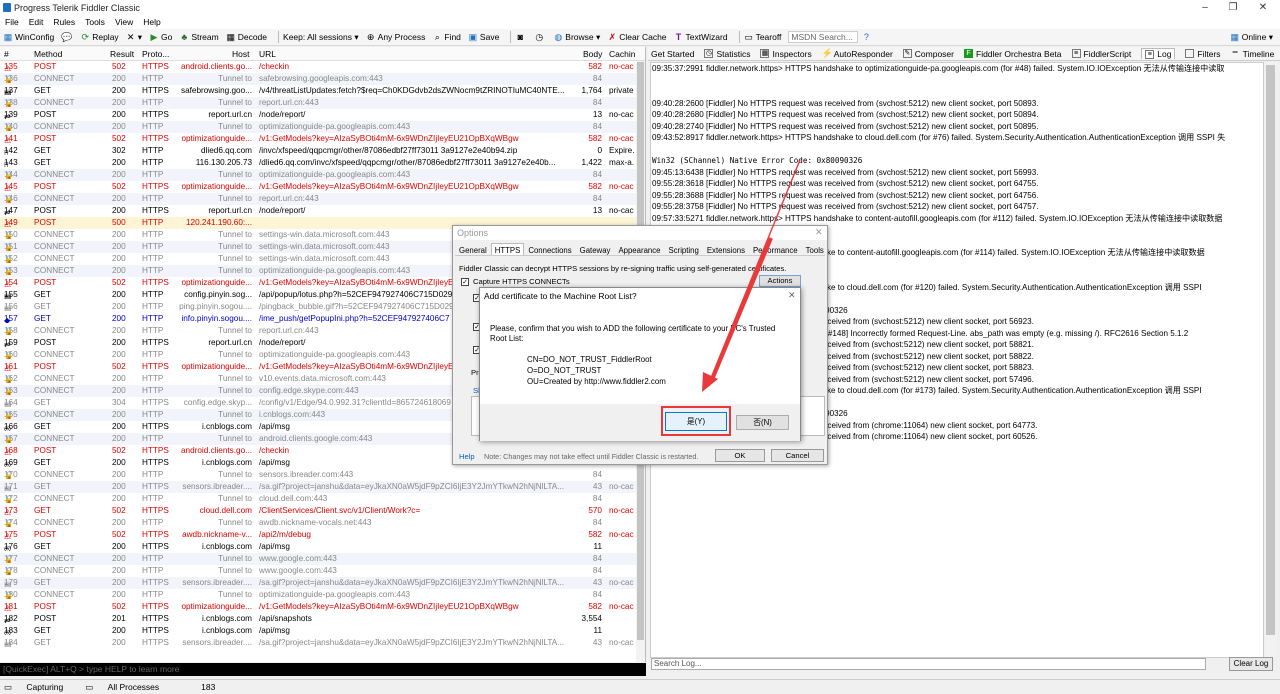 The width and height of the screenshot is (1280, 694). What do you see at coordinates (95, 22) in the screenshot?
I see `menu-tools: Tools` at bounding box center [95, 22].